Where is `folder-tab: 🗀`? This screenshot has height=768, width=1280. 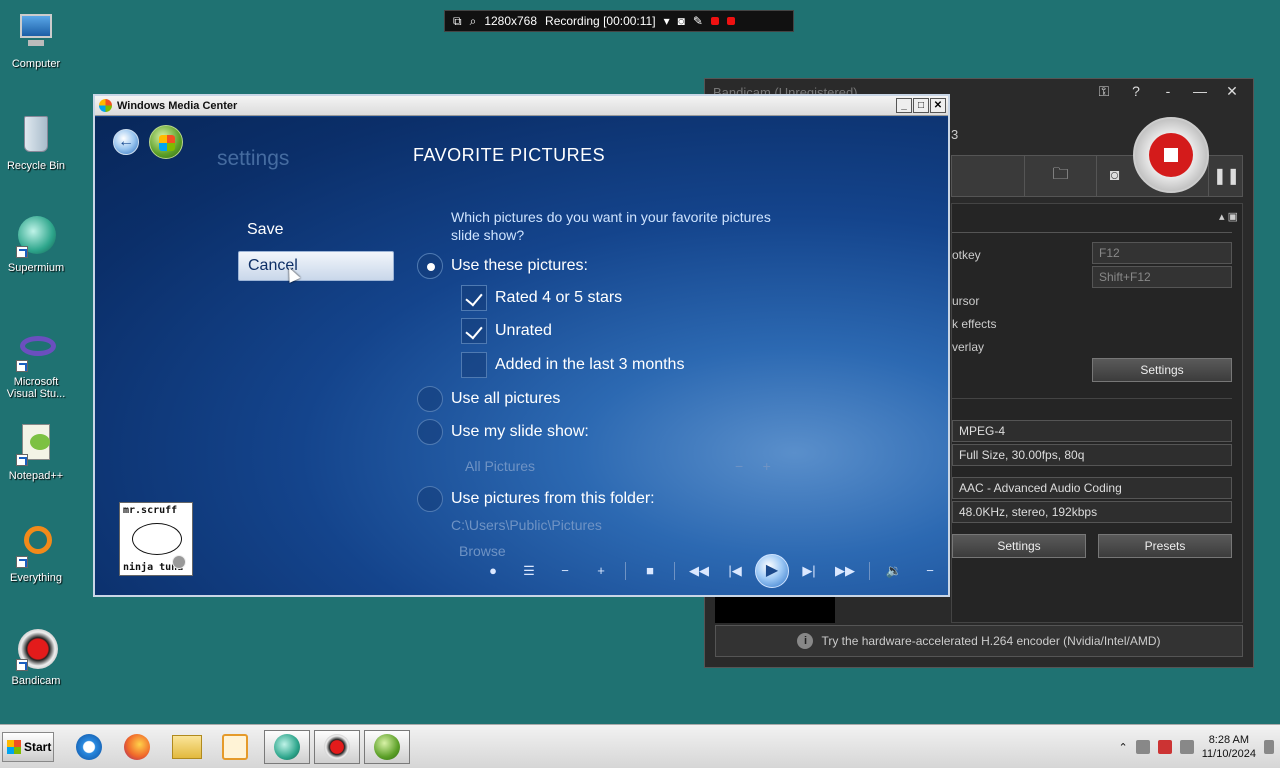
folder-tab: 🗀 is located at coordinates (1060, 176).